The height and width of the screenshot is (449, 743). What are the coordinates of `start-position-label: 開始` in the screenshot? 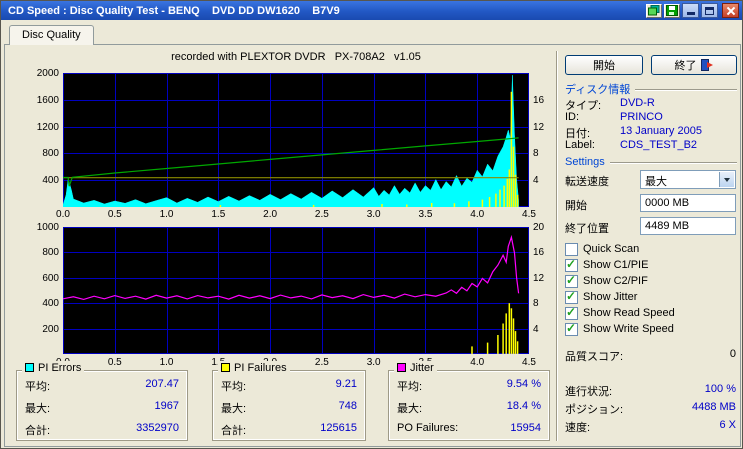 It's located at (576, 206).